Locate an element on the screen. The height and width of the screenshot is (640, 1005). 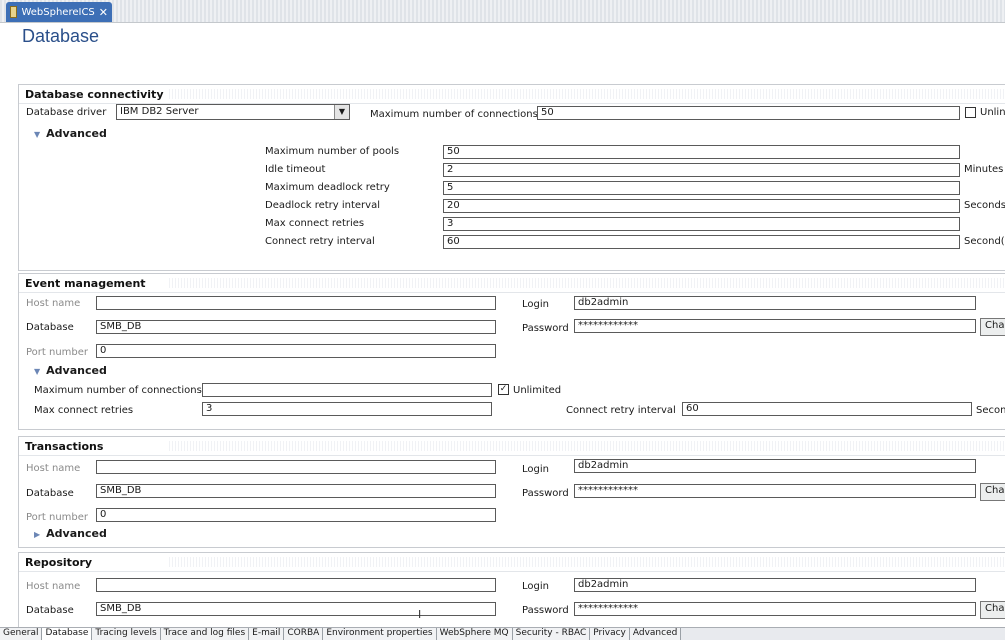
section-title: Database connectivity is located at coordinates (94, 94).